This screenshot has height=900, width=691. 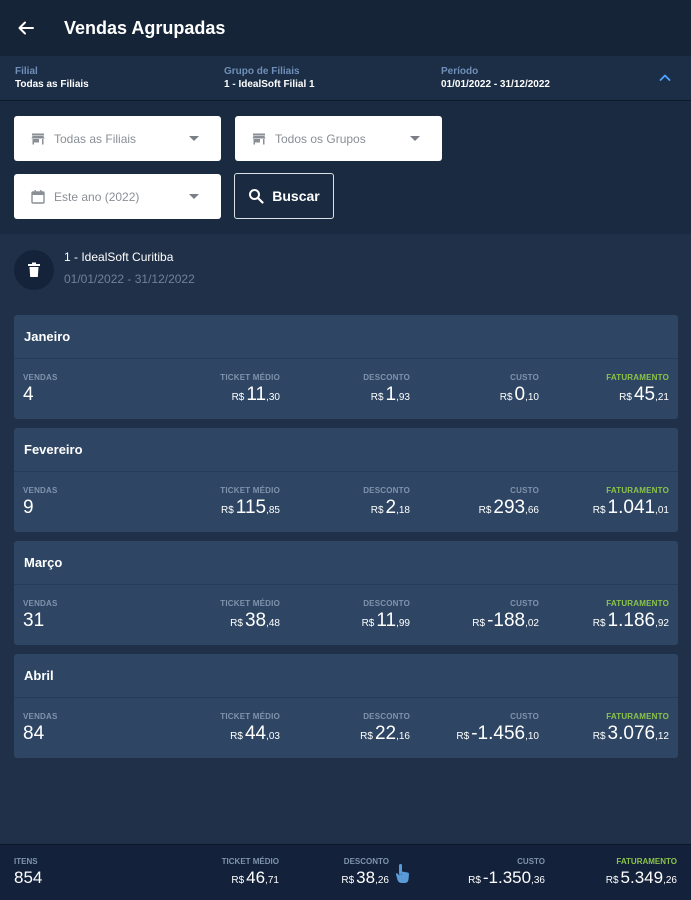 I want to click on custo-cents: ,10, so click(x=532, y=397).